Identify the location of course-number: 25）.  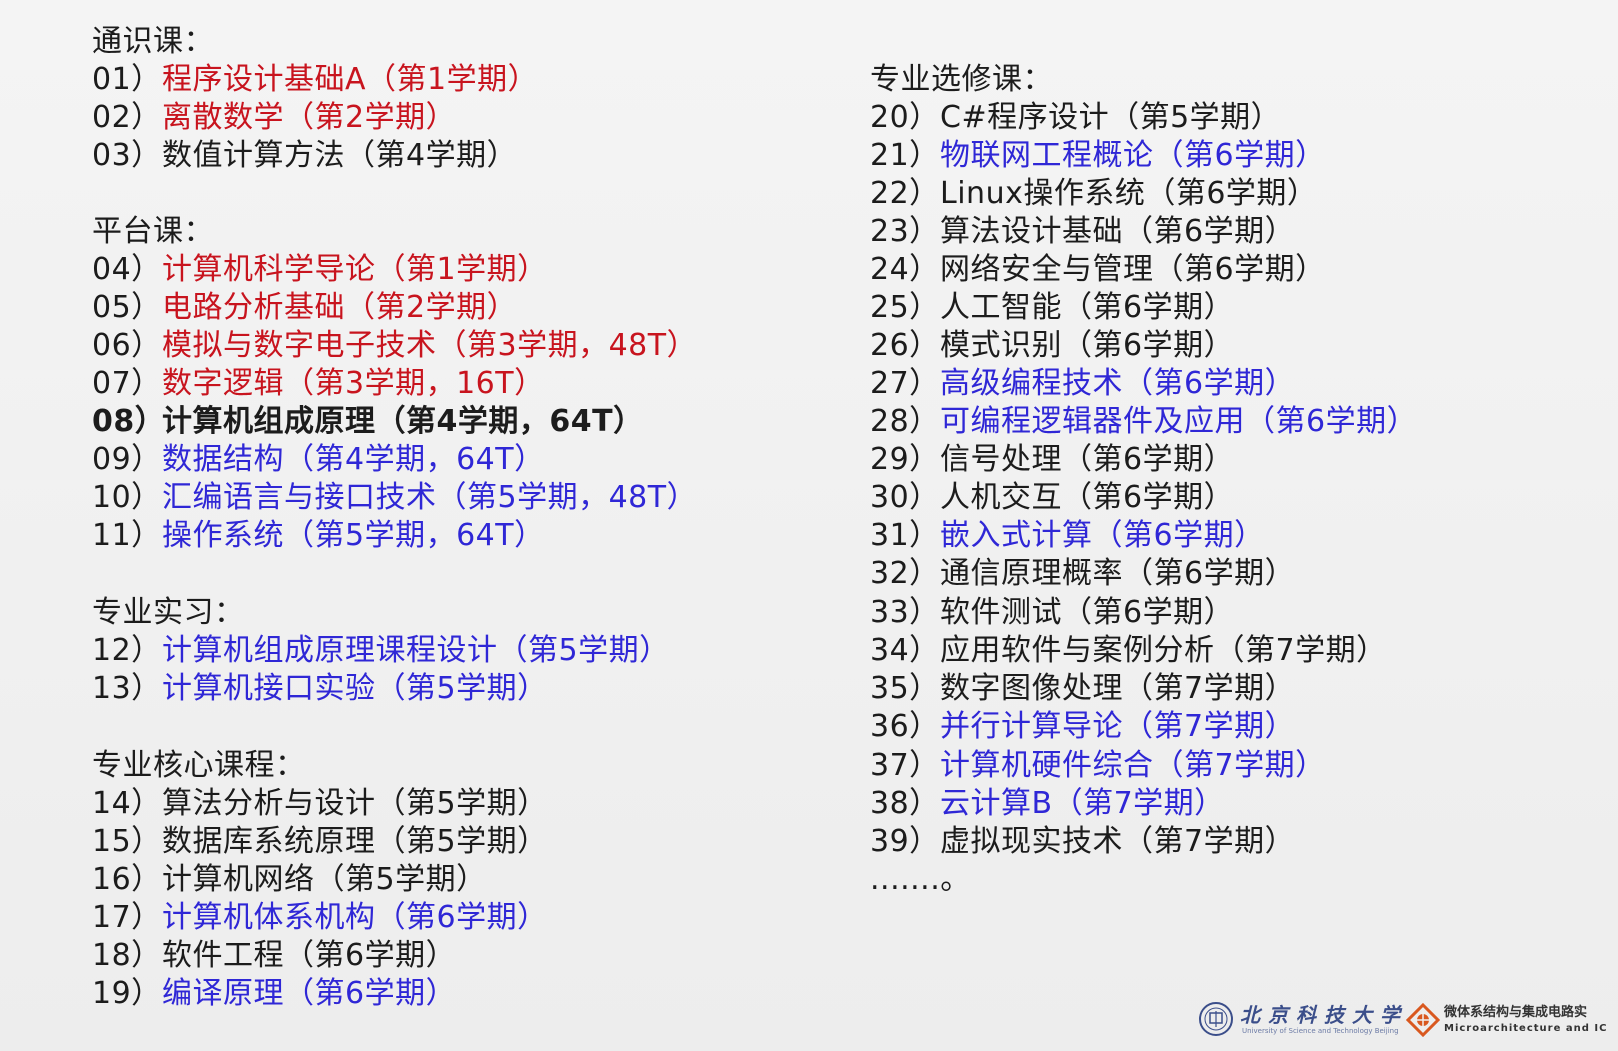
(905, 307).